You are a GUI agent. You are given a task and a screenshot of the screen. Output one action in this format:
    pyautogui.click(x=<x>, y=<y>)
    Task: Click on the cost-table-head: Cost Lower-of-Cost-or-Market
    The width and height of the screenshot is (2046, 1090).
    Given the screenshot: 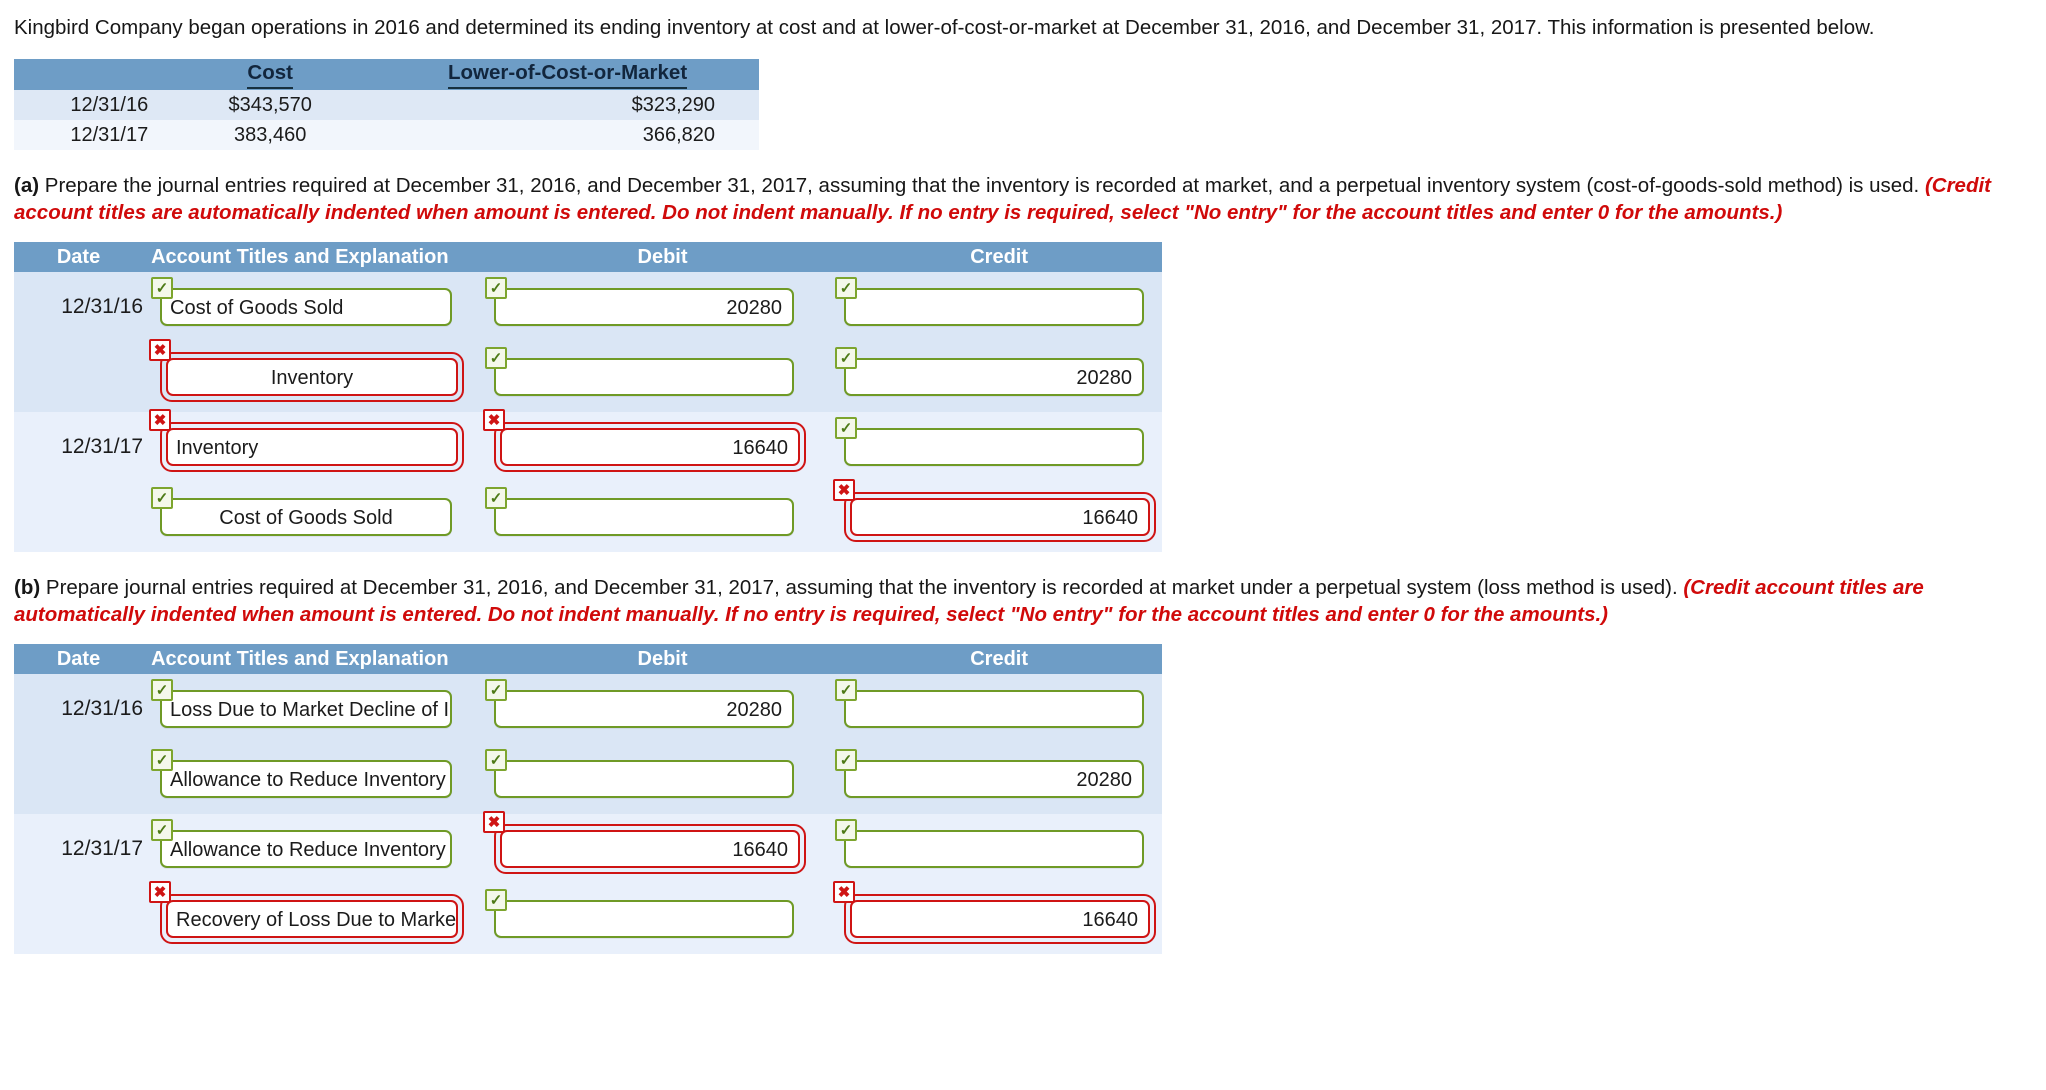 What is the action you would take?
    pyautogui.click(x=386, y=74)
    